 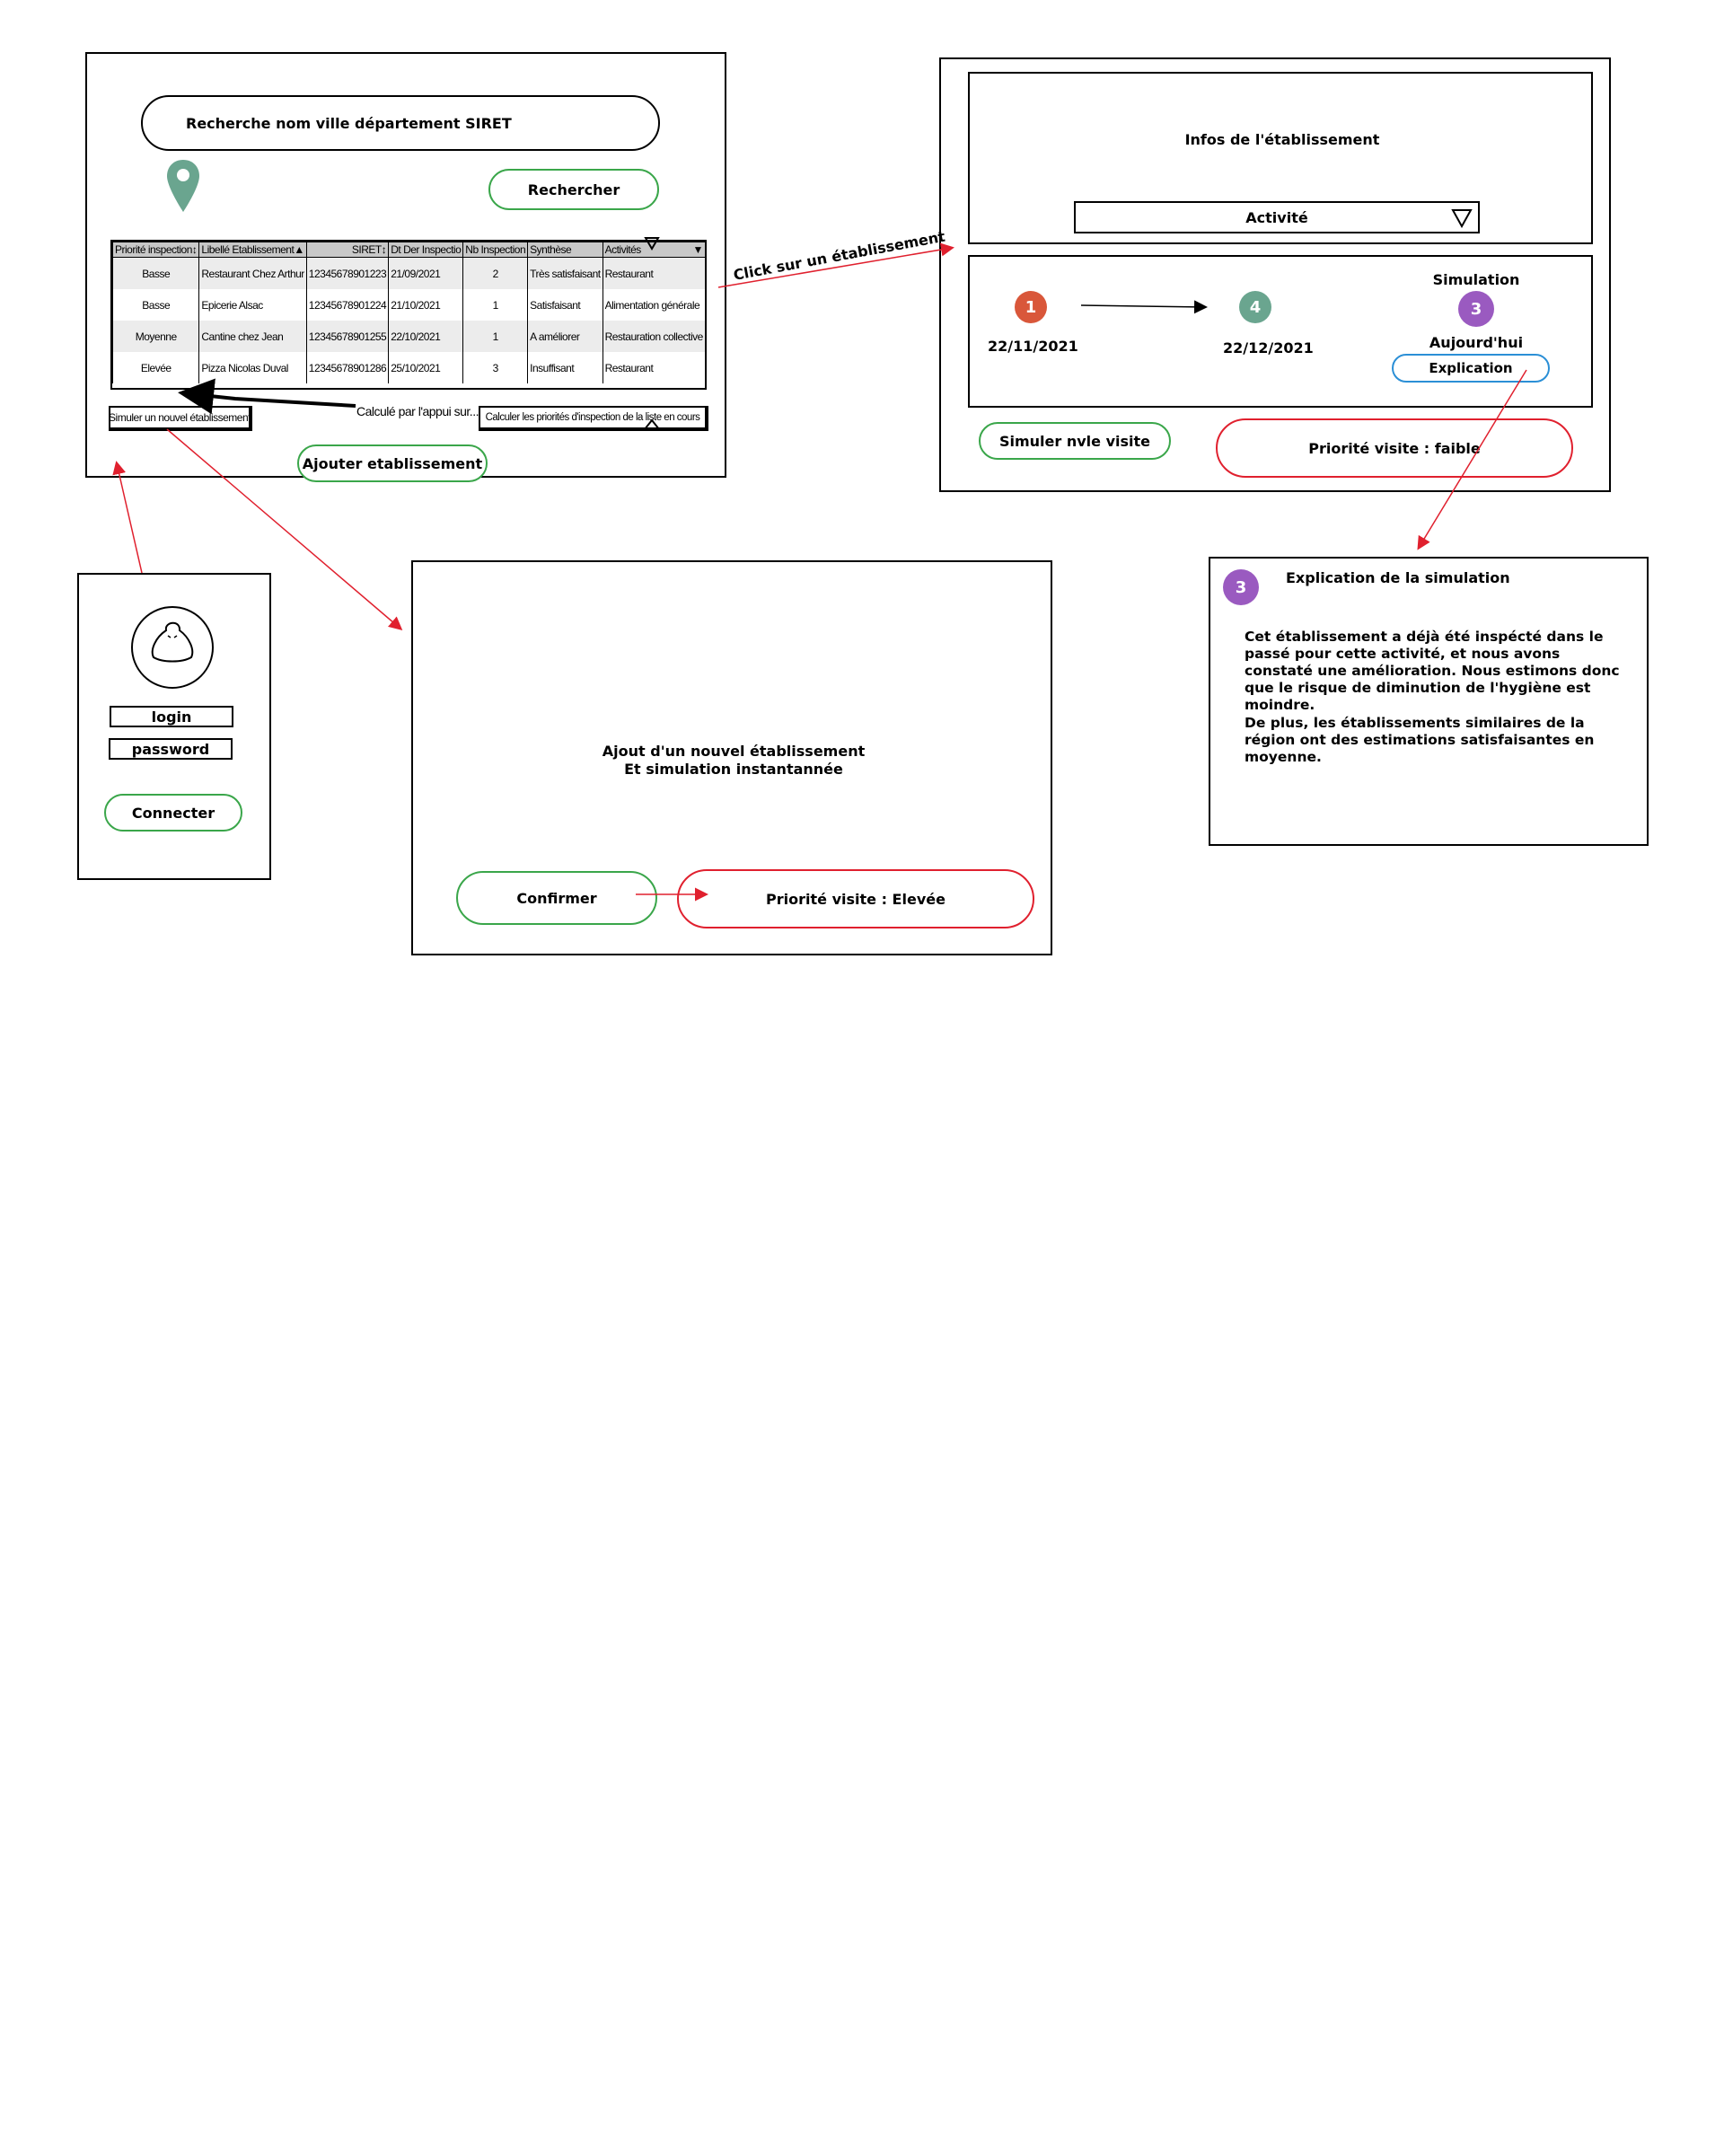 I want to click on explication-button: Explication, so click(x=1471, y=368).